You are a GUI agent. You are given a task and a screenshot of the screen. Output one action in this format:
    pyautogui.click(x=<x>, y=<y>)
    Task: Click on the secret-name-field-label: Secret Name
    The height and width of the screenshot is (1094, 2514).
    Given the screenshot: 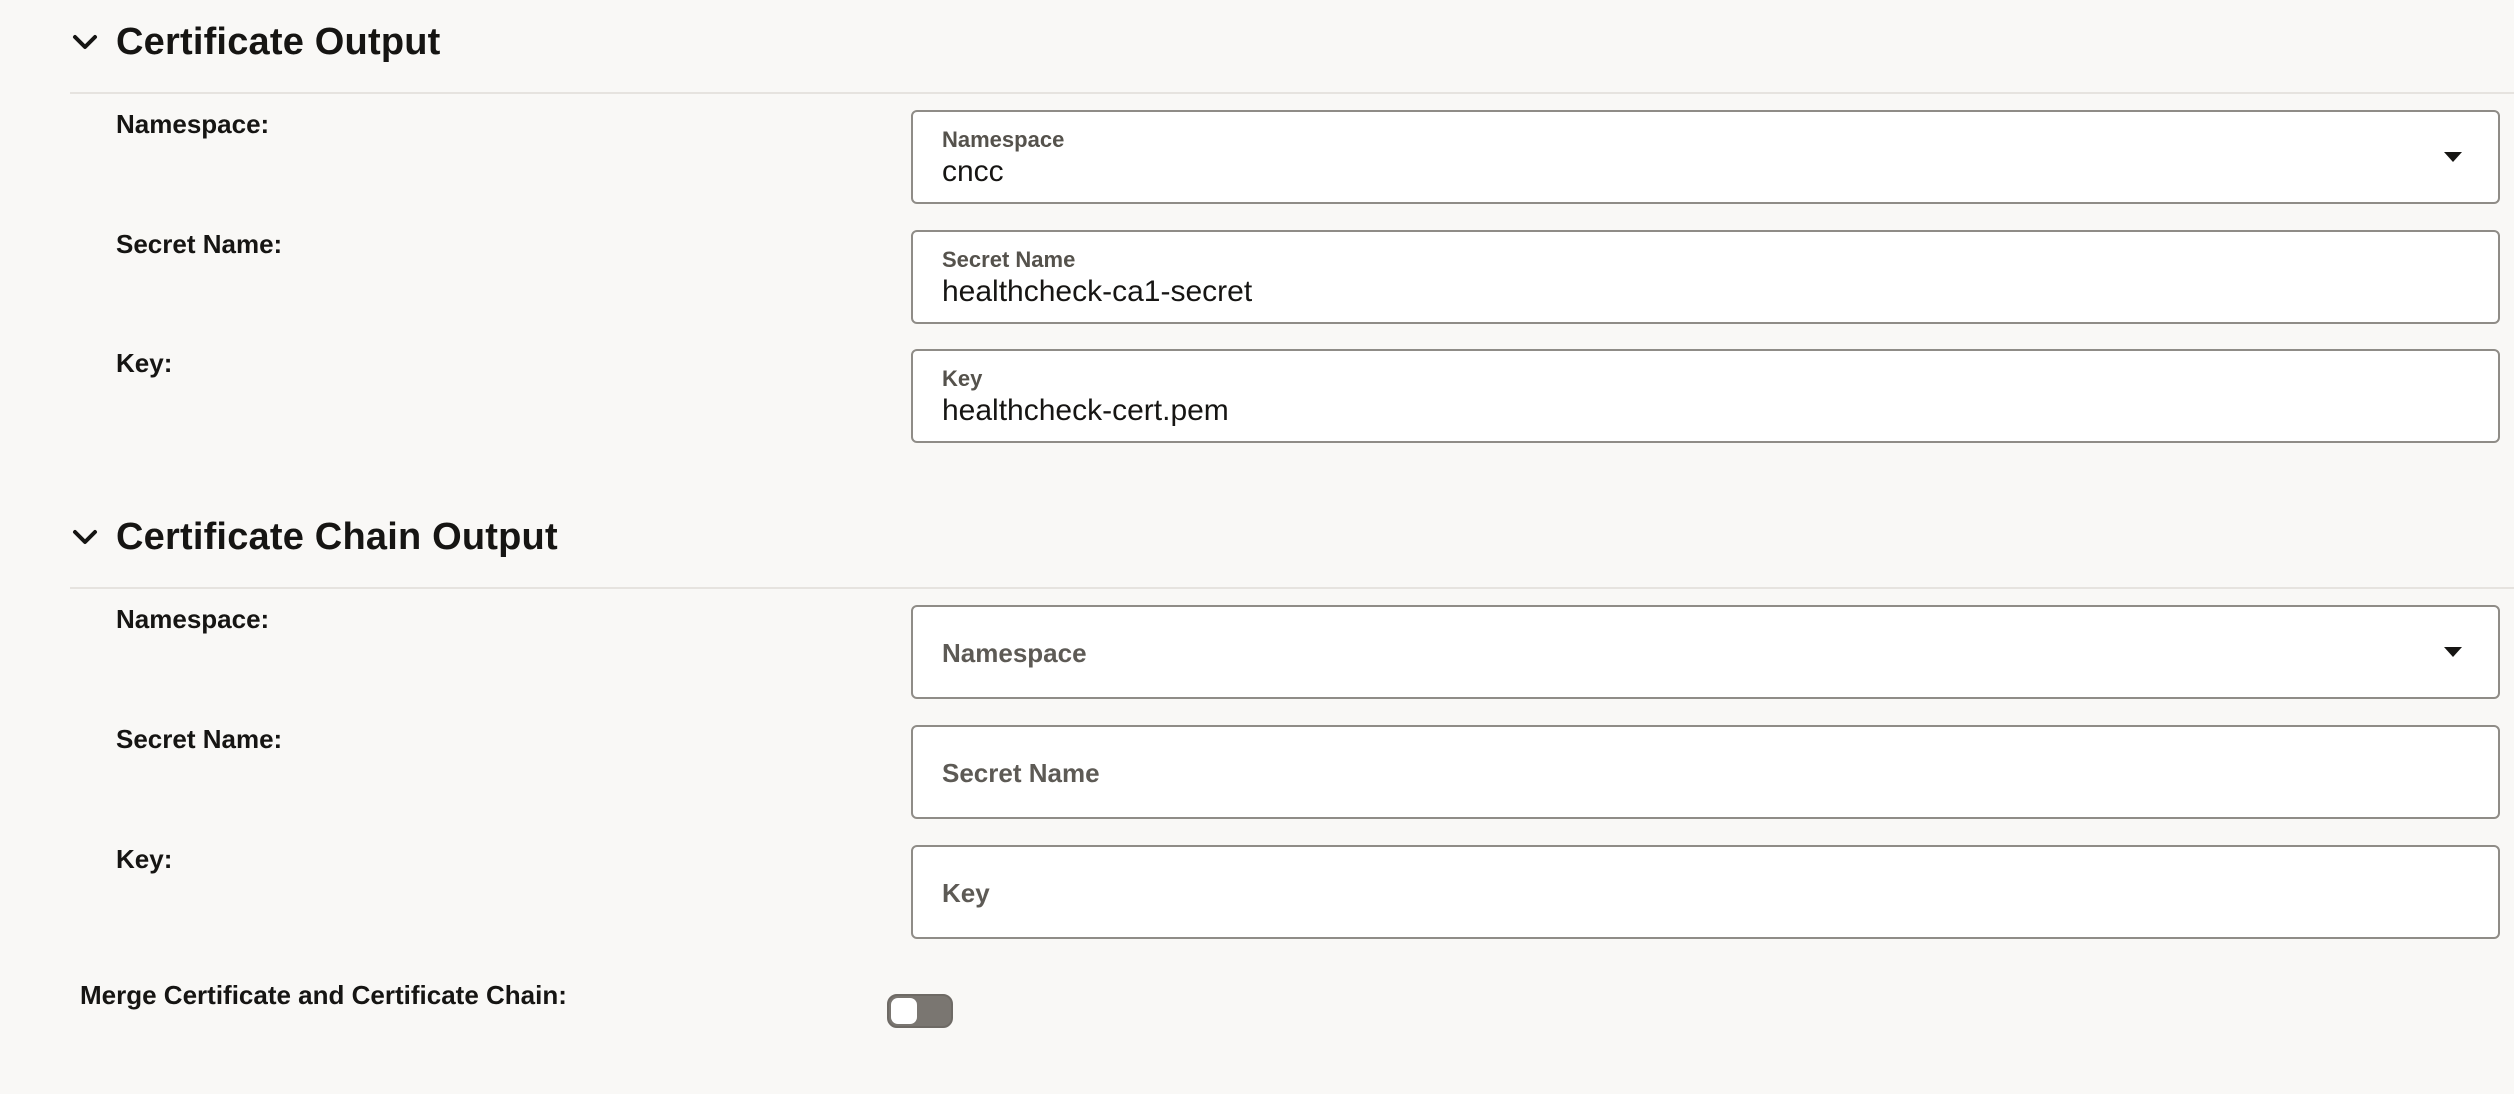 What is the action you would take?
    pyautogui.click(x=1009, y=259)
    